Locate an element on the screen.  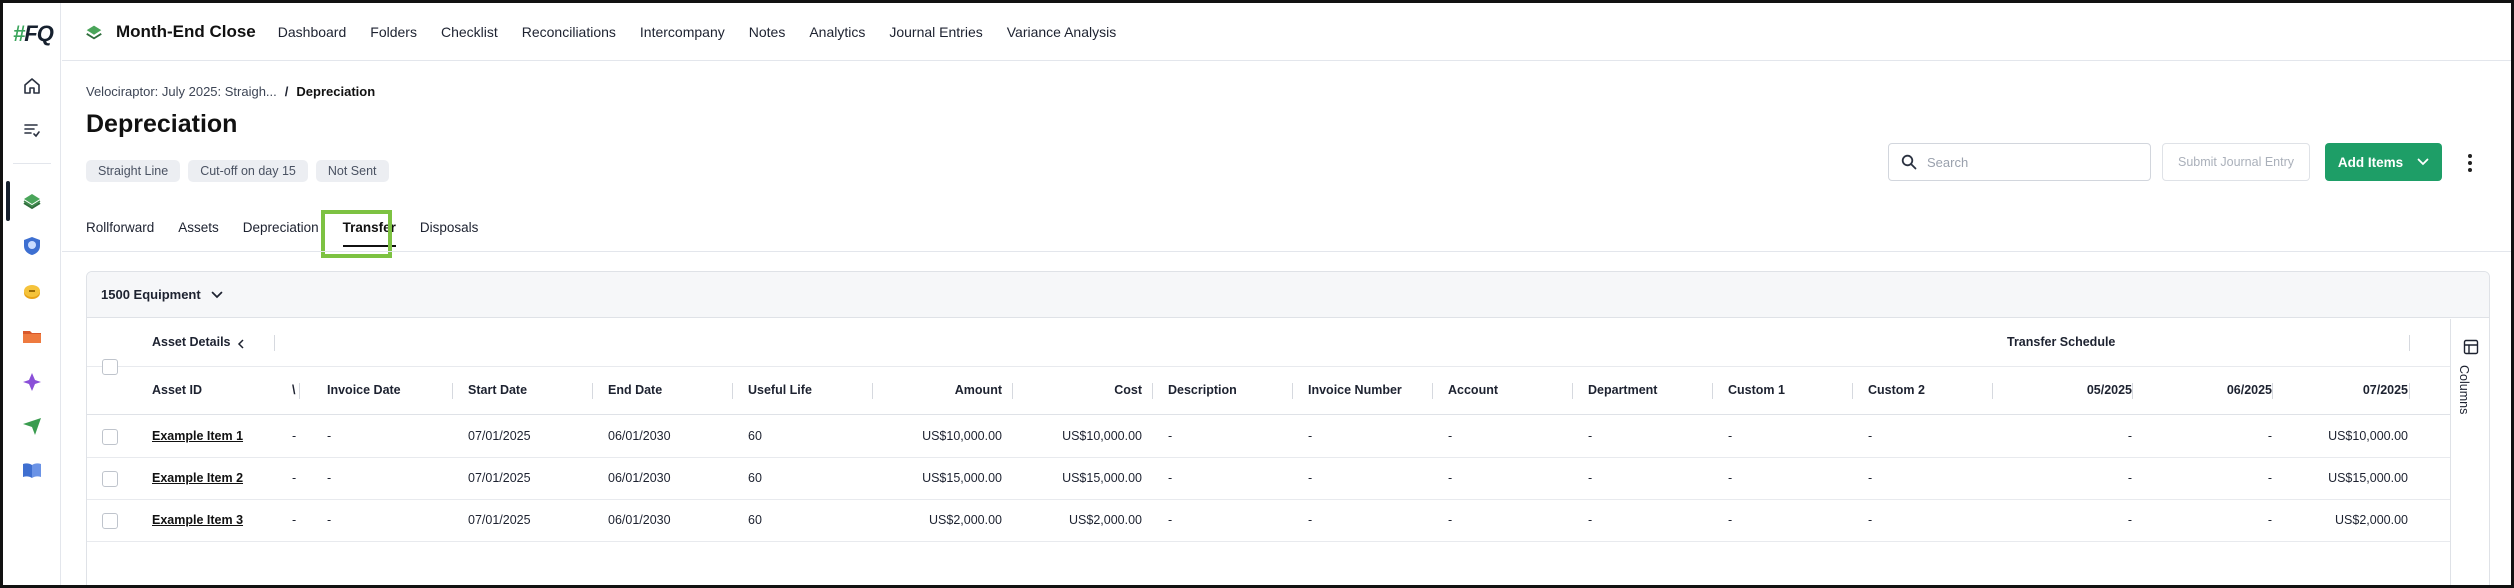
coins-app-icon is located at coordinates (32, 292).